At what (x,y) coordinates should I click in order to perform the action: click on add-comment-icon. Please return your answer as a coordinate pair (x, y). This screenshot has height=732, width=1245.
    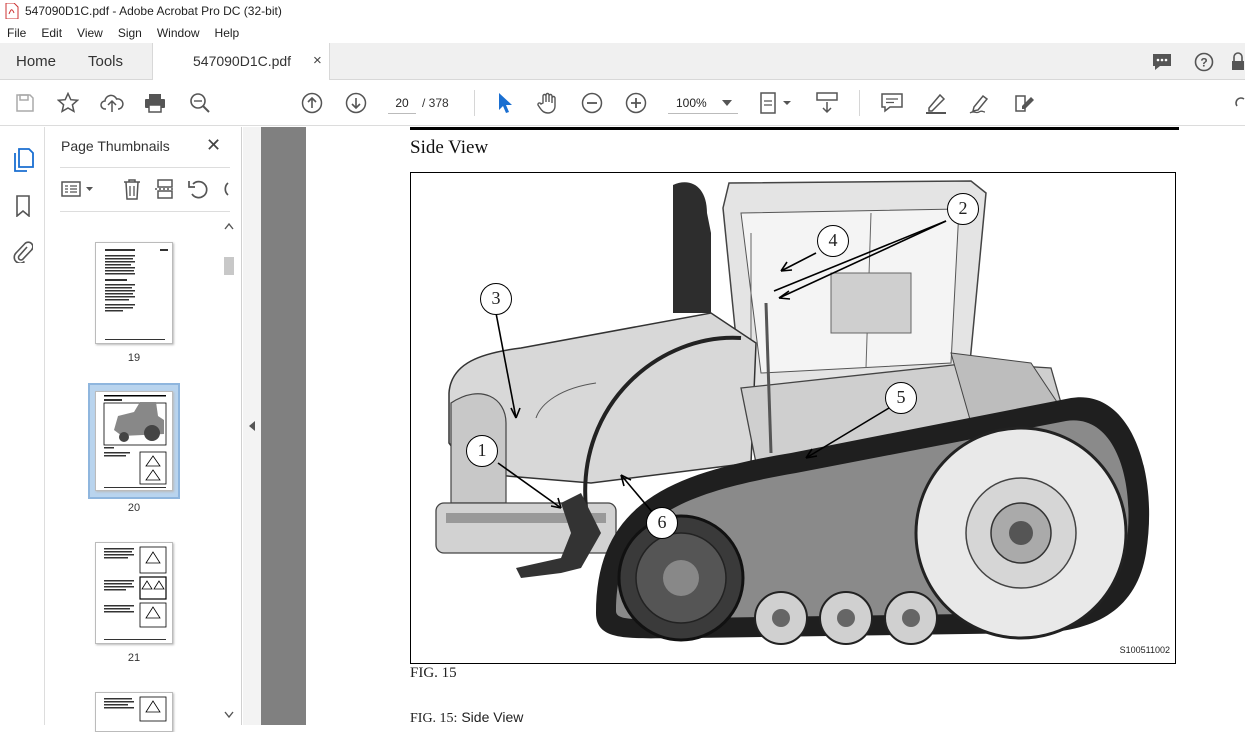
    Looking at the image, I should click on (892, 103).